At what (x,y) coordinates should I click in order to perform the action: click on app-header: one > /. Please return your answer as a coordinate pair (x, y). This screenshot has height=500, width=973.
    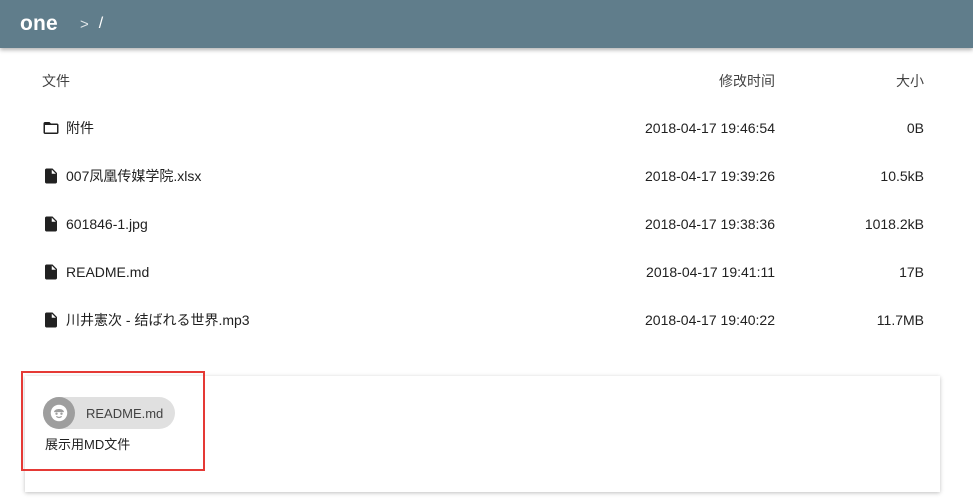
    Looking at the image, I should click on (486, 24).